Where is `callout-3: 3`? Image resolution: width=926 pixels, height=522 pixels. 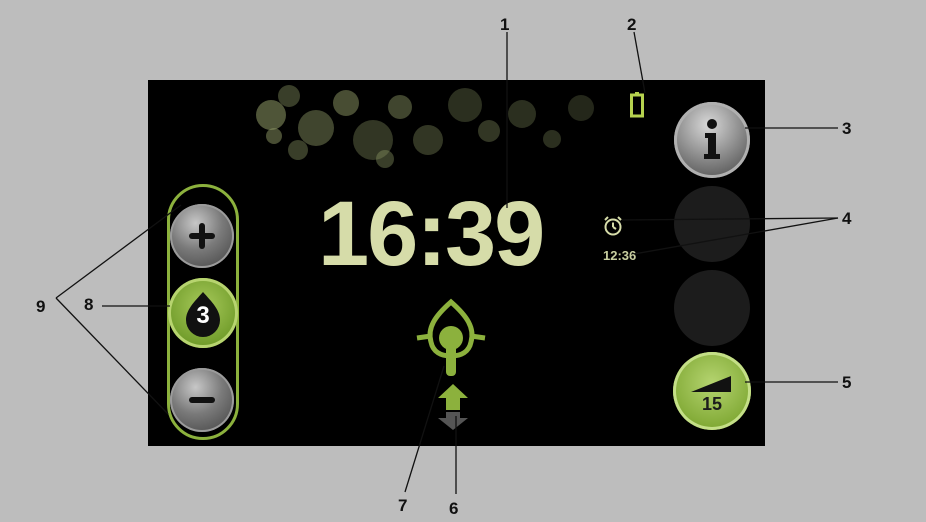
callout-3: 3 is located at coordinates (847, 128).